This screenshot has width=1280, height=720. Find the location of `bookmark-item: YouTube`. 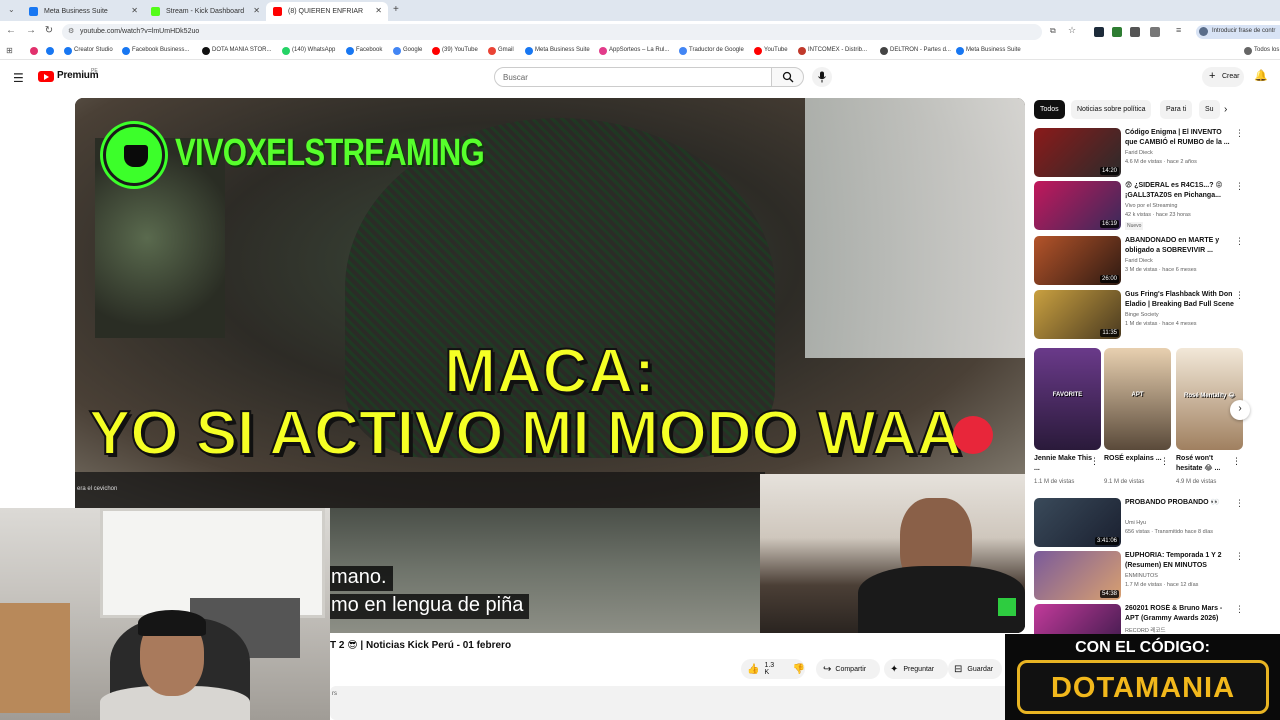

bookmark-item: YouTube is located at coordinates (771, 51).